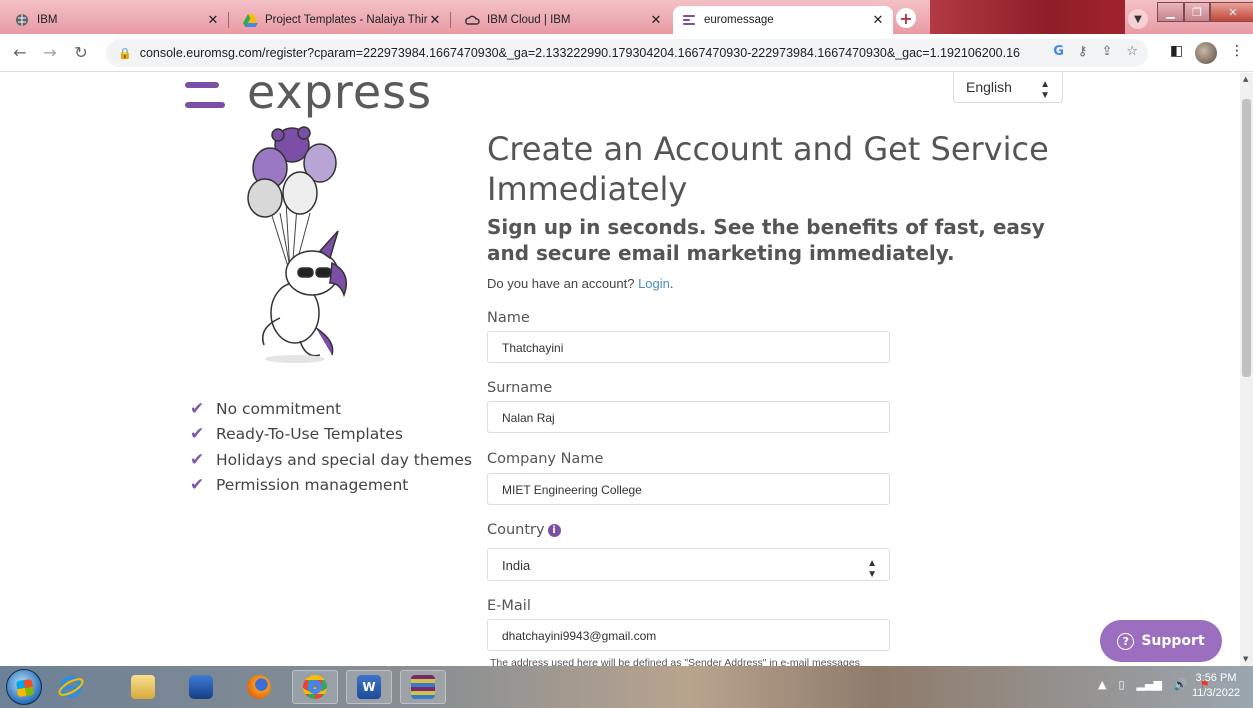 The height and width of the screenshot is (708, 1253). I want to click on back-arrow-icon: ←, so click(20, 52).